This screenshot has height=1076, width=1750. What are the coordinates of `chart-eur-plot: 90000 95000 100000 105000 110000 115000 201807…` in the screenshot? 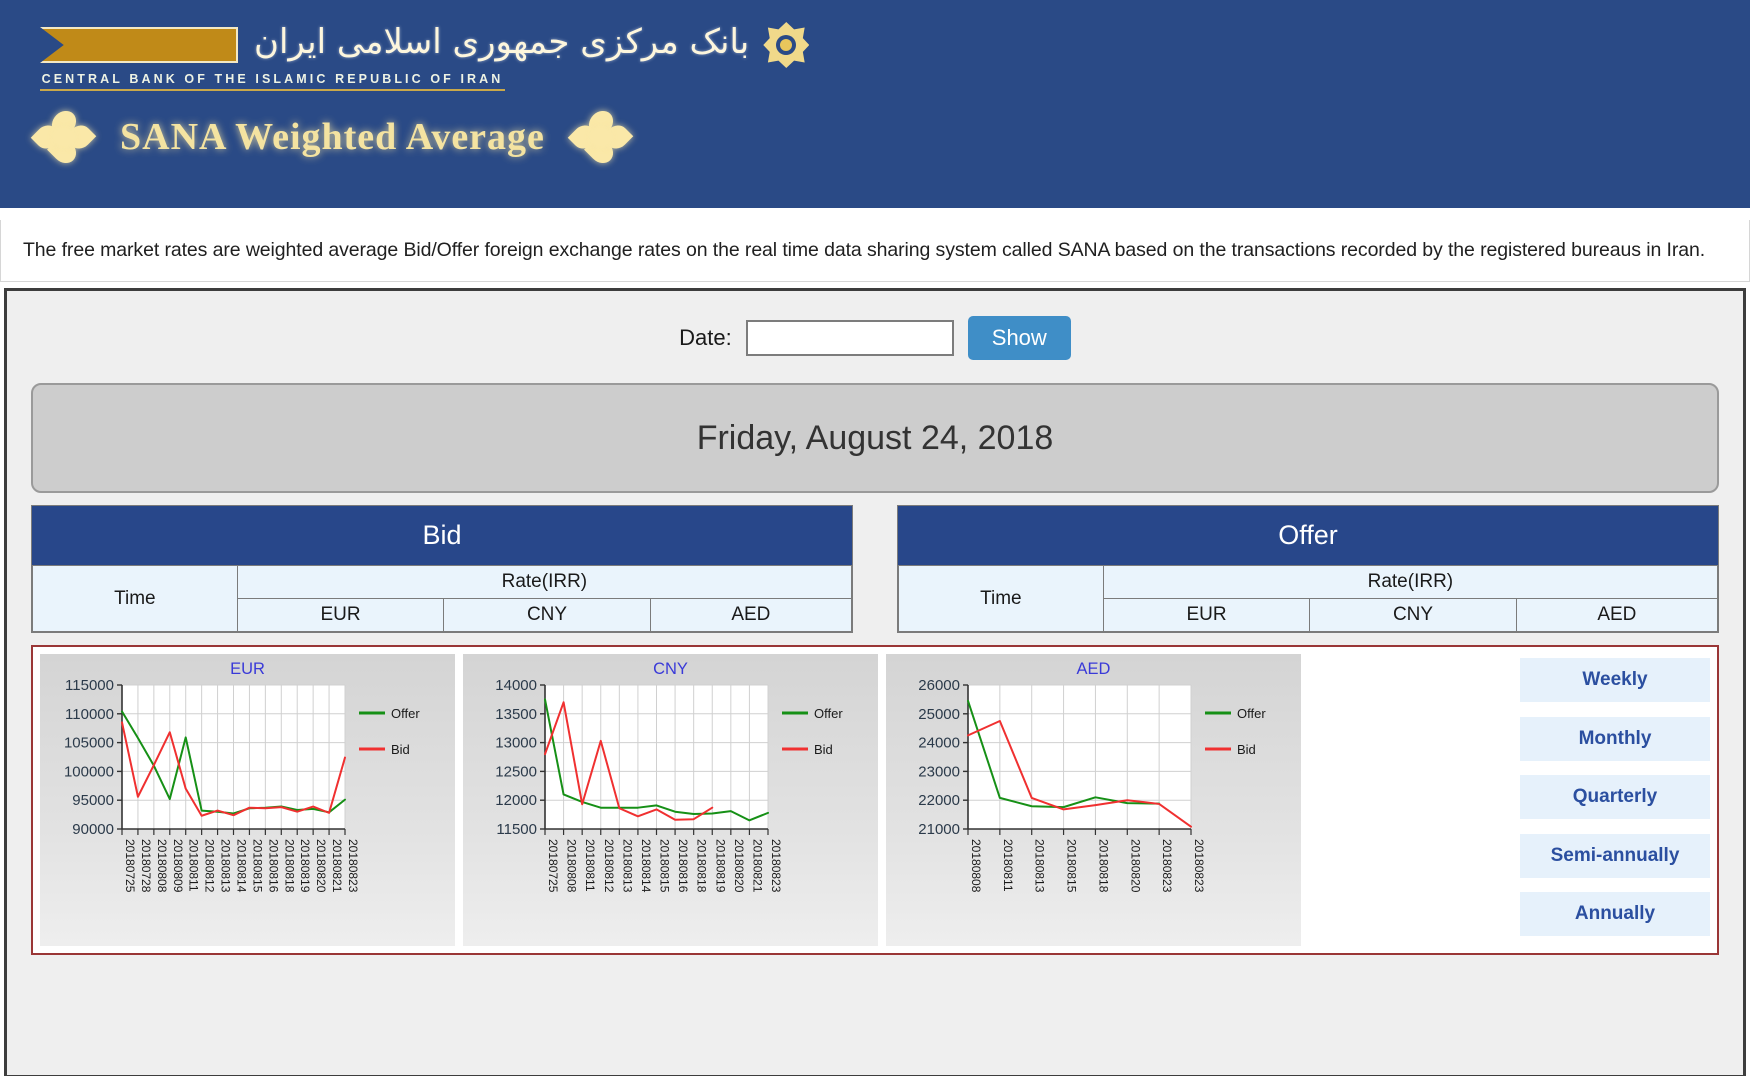 It's located at (242, 786).